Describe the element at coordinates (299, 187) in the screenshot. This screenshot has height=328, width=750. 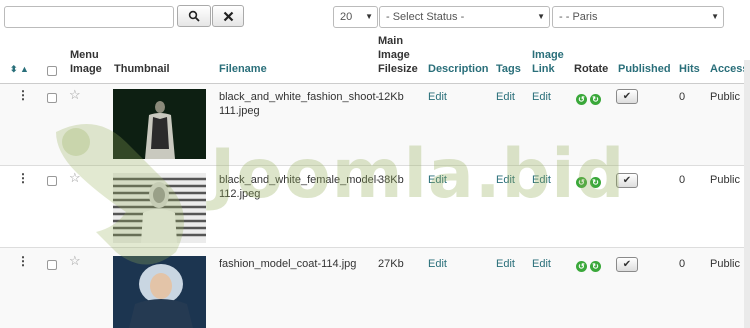
I see `filename: black_and_white_female_model- 112.jpeg` at that location.